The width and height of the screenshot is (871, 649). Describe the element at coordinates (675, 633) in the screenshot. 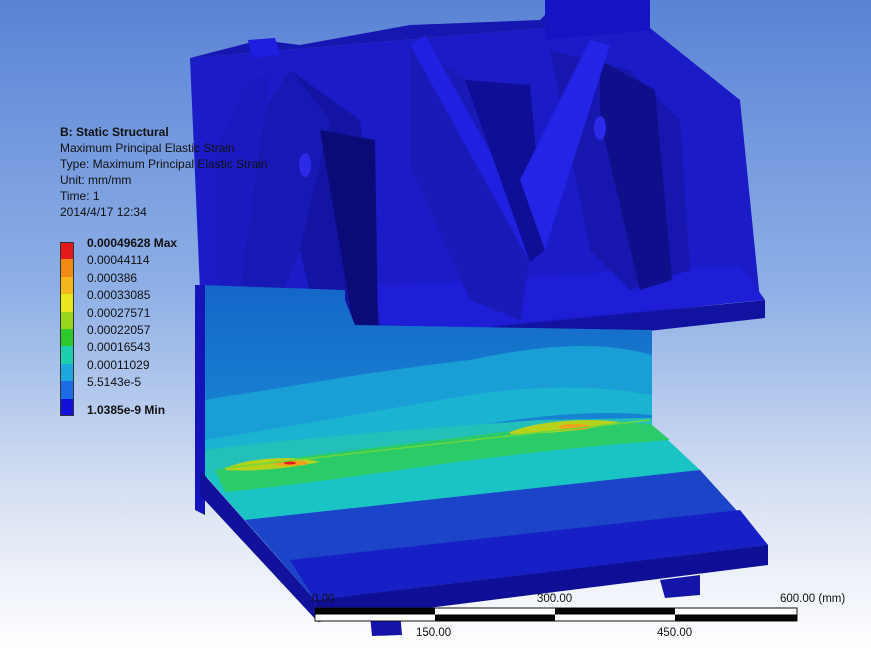

I see `scale-label-450: 450.00` at that location.